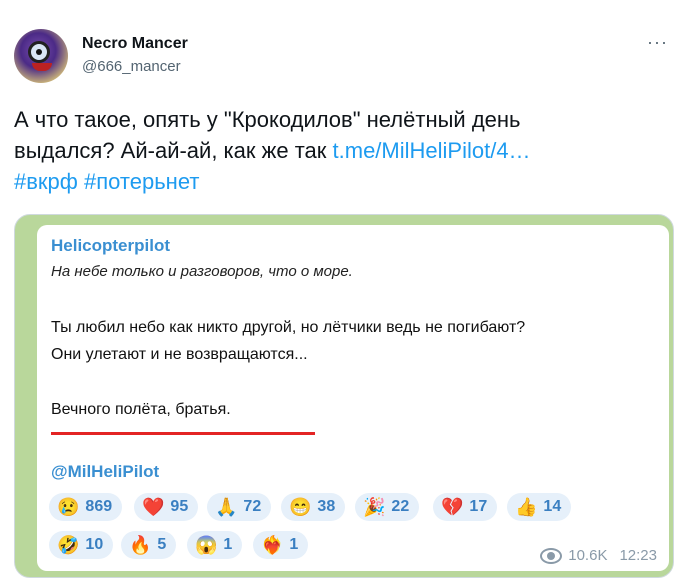  I want to click on reaction-count: 14, so click(552, 506).